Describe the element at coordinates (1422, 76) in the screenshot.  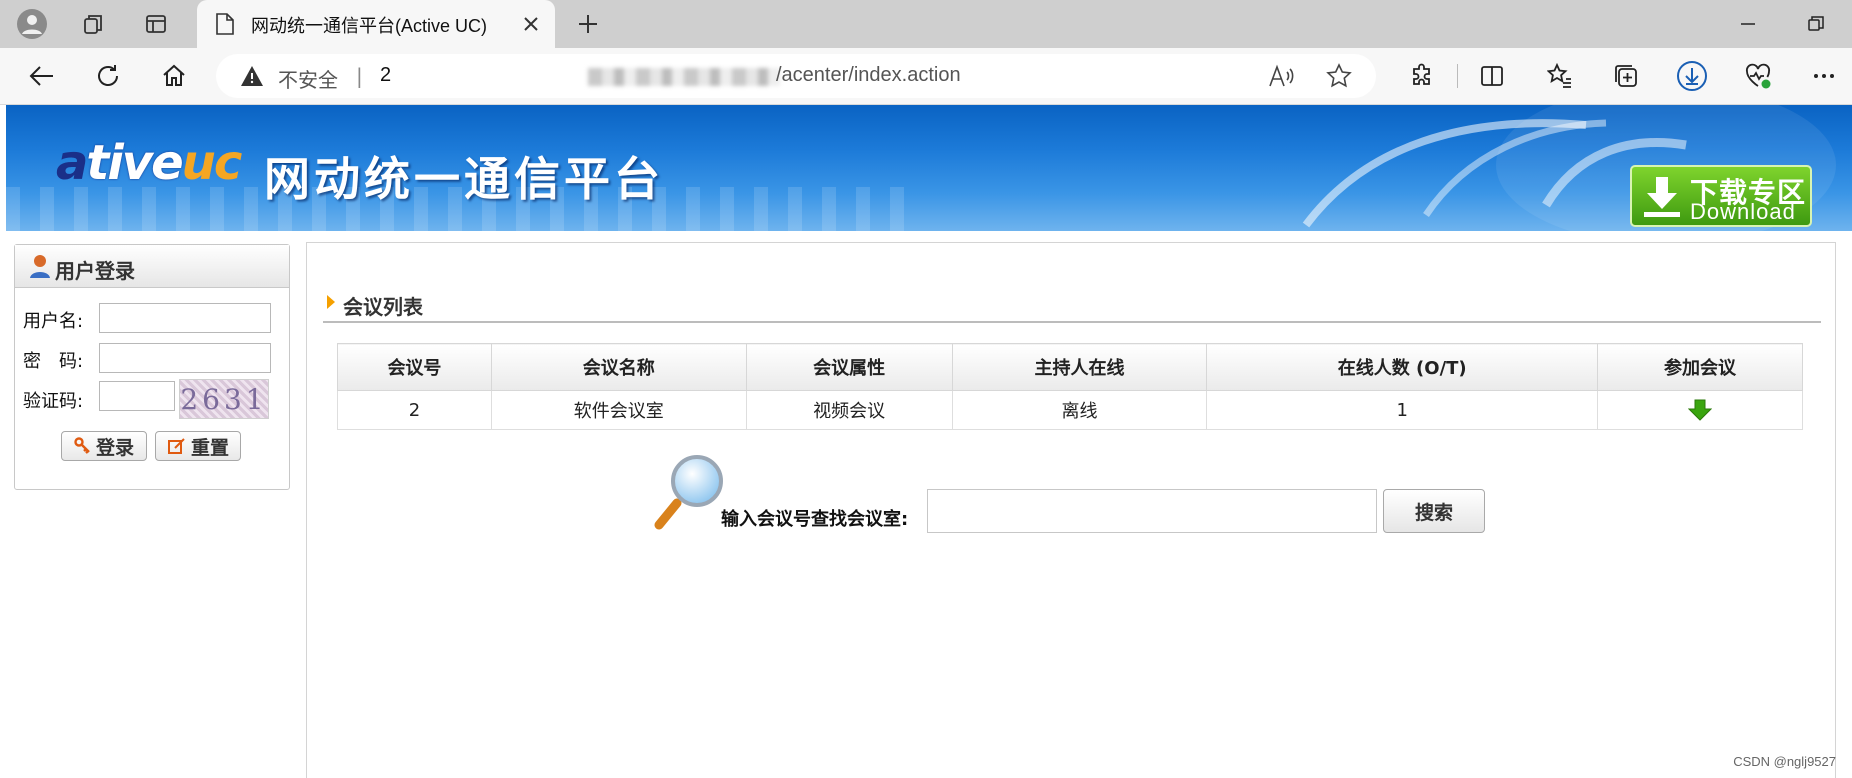
I see `extensions-icon` at that location.